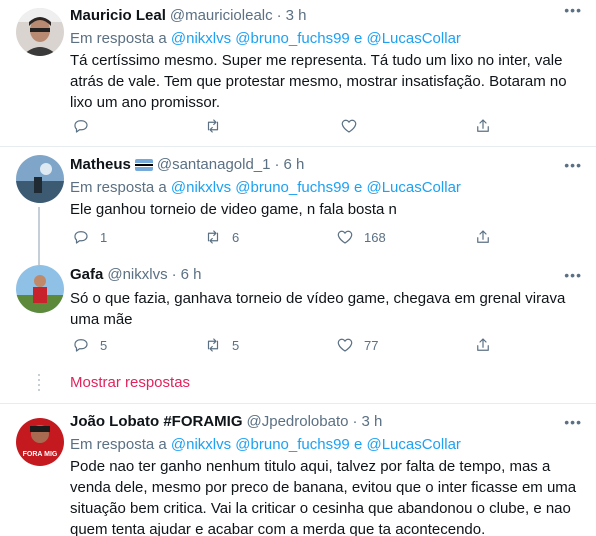 The width and height of the screenshot is (596, 536). What do you see at coordinates (100, 165) in the screenshot?
I see `display-name: Matheus` at bounding box center [100, 165].